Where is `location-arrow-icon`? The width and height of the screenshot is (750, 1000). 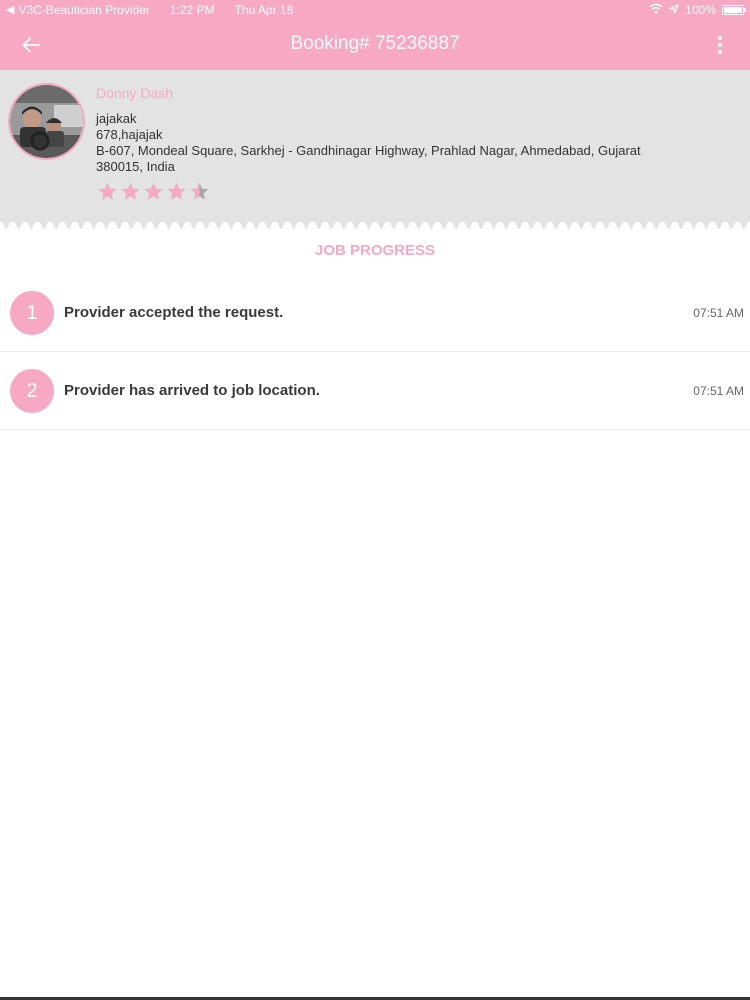 location-arrow-icon is located at coordinates (674, 10).